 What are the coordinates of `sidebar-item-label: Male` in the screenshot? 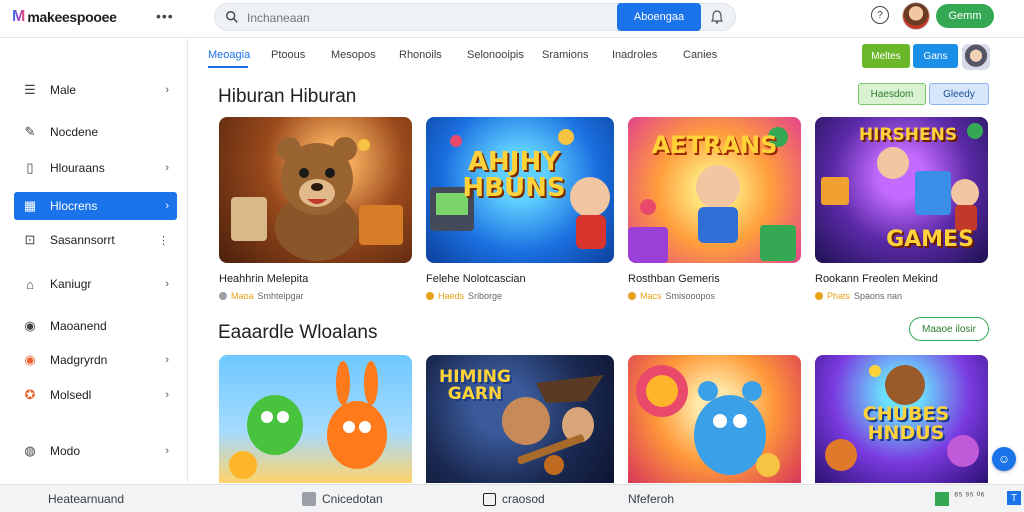 It's located at (63, 90).